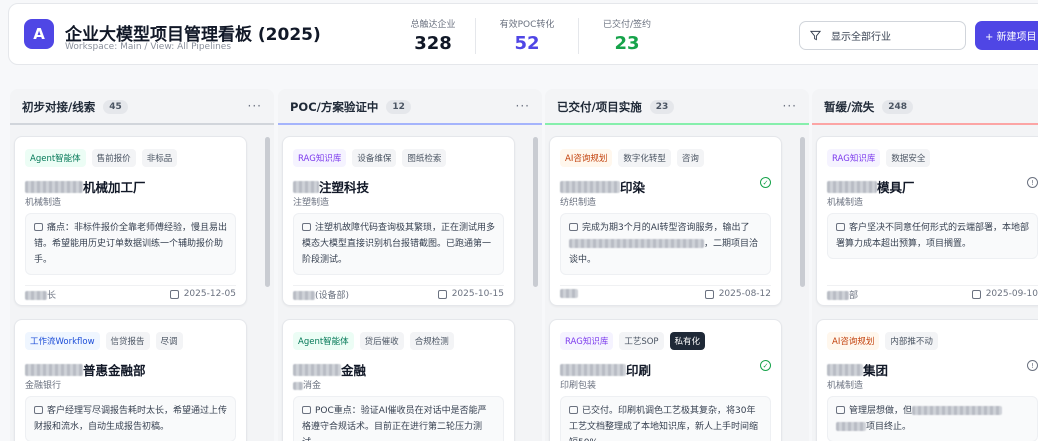  Describe the element at coordinates (433, 25) in the screenshot. I see `stat-label: 总触达企业` at that location.